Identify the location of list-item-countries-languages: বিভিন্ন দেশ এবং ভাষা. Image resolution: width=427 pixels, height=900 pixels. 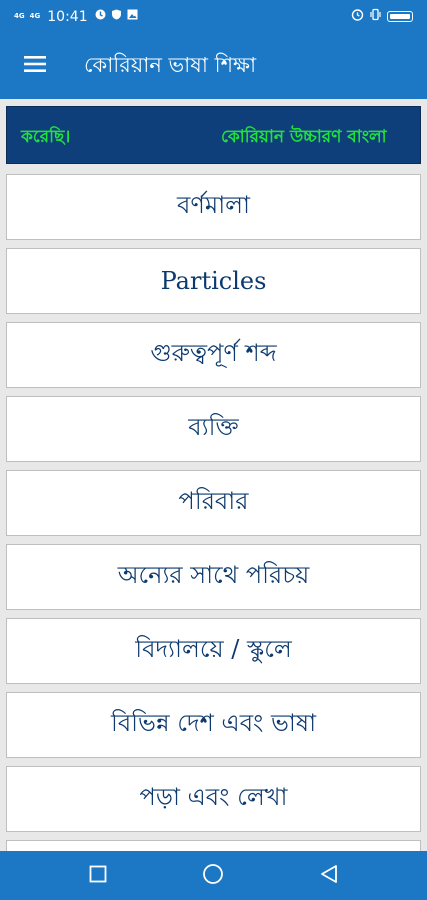
(213, 725).